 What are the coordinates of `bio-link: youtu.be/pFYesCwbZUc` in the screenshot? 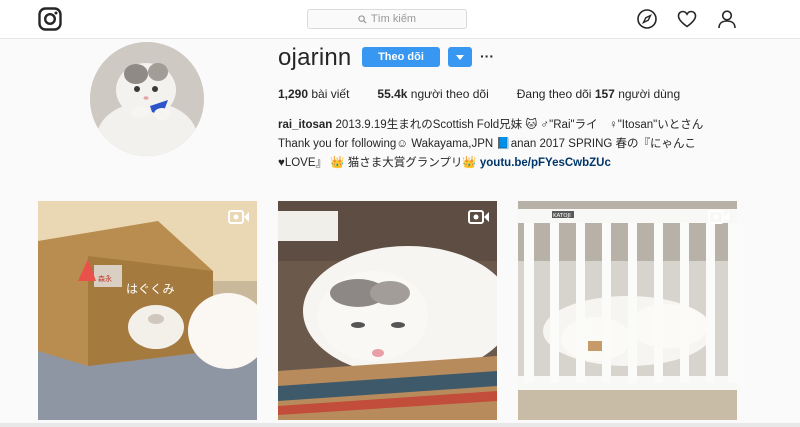 It's located at (545, 163).